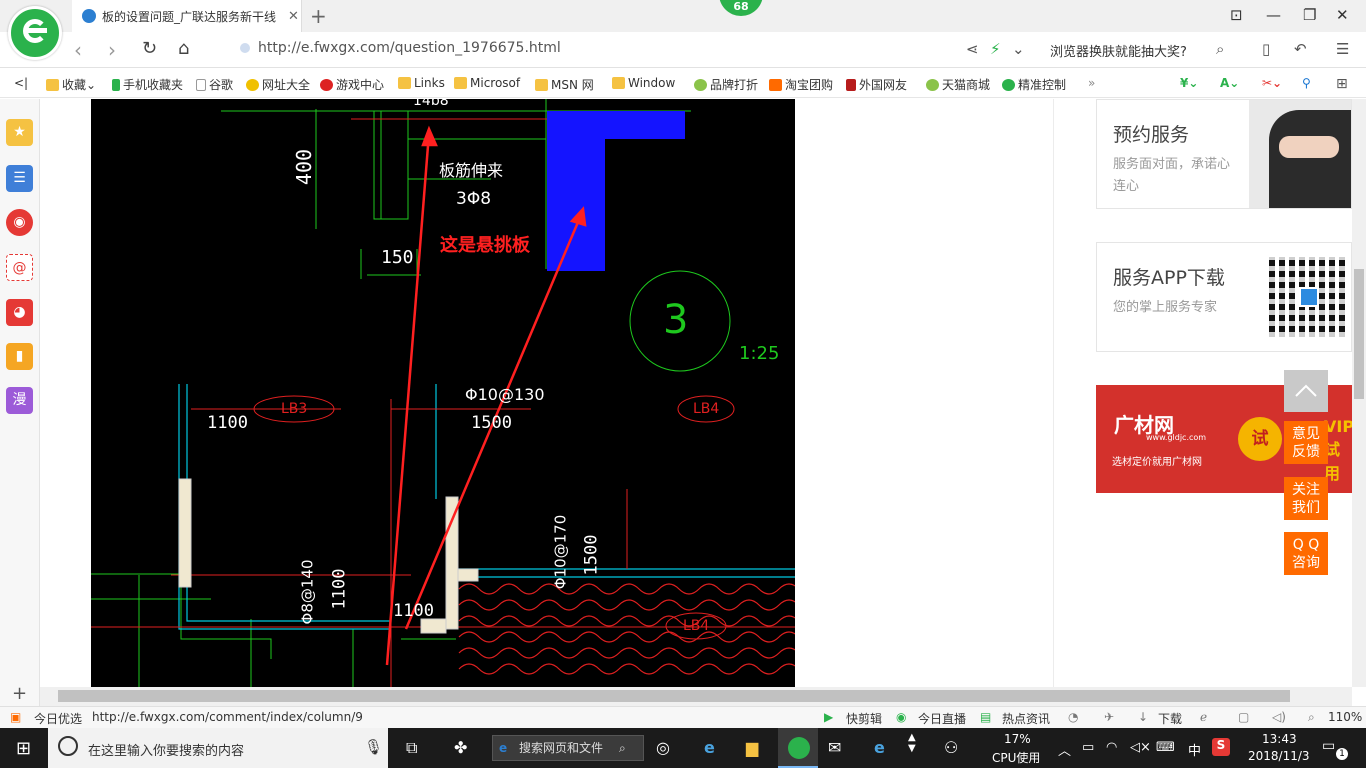 The height and width of the screenshot is (768, 1366). Describe the element at coordinates (1236, 15) in the screenshot. I see `skin-icon: ⊡` at that location.